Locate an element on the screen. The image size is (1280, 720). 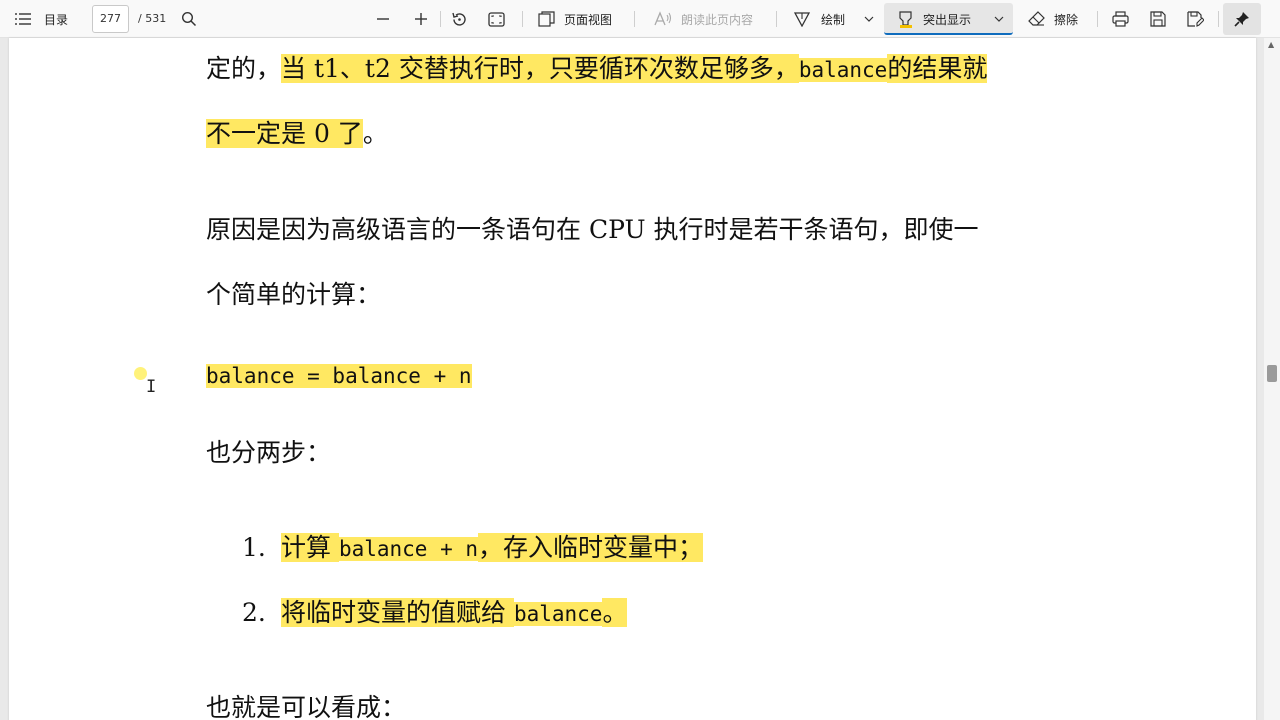
print-button is located at coordinates (1120, 19).